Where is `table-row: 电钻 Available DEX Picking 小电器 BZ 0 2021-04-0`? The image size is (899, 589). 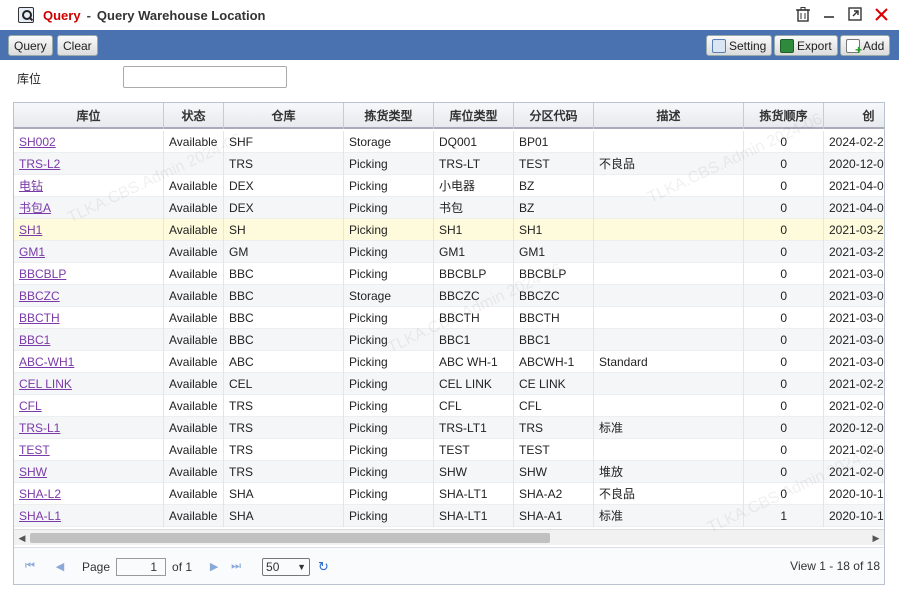
table-row: 电钻 Available DEX Picking 小电器 BZ 0 2021-04-0 is located at coordinates (449, 186).